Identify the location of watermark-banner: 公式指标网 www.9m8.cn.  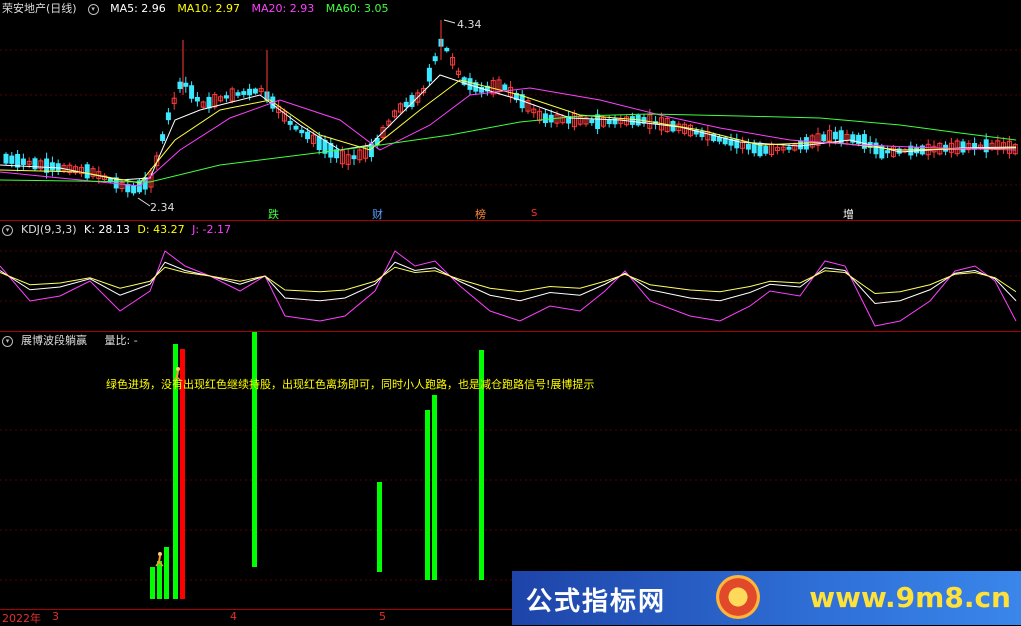
(766, 598).